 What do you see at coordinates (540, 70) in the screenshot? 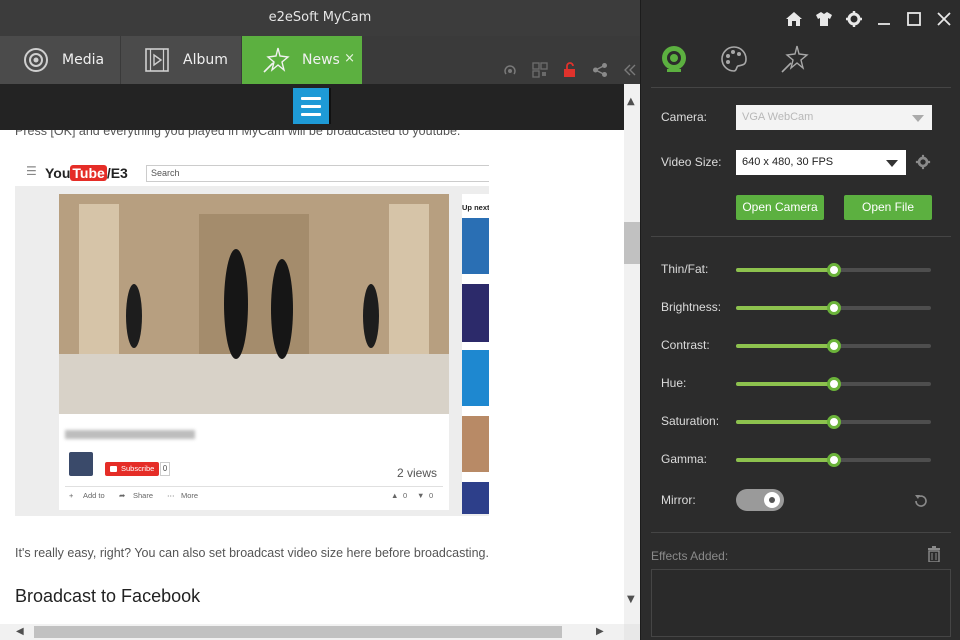
I see `qr-code-icon` at bounding box center [540, 70].